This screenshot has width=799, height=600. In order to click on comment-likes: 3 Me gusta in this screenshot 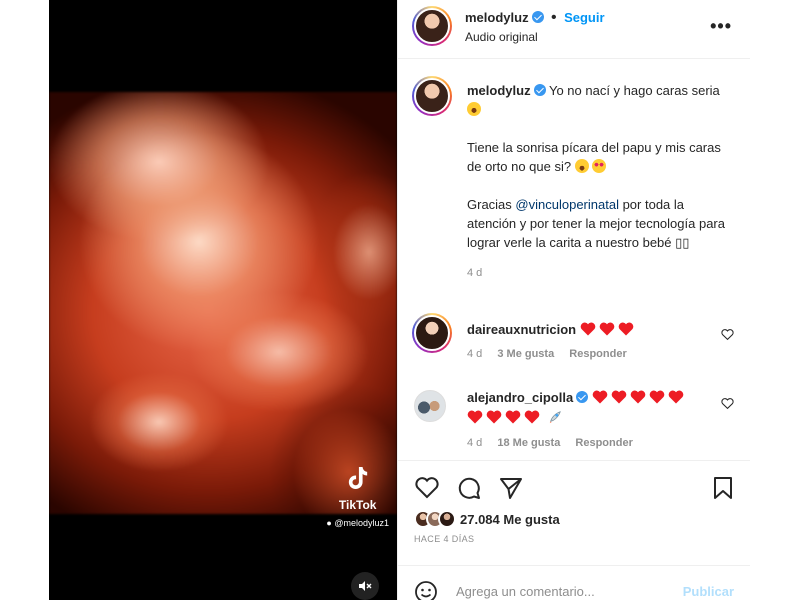, I will do `click(525, 354)`.